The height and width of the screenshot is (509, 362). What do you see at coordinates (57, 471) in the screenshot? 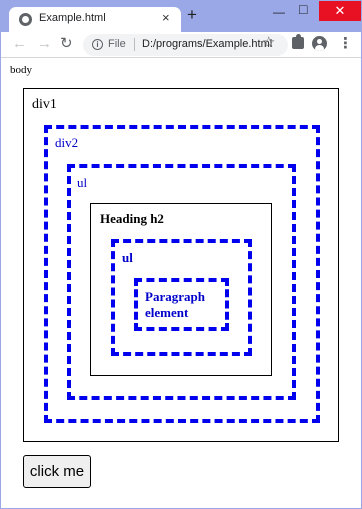
I see `click-me-button: click me` at bounding box center [57, 471].